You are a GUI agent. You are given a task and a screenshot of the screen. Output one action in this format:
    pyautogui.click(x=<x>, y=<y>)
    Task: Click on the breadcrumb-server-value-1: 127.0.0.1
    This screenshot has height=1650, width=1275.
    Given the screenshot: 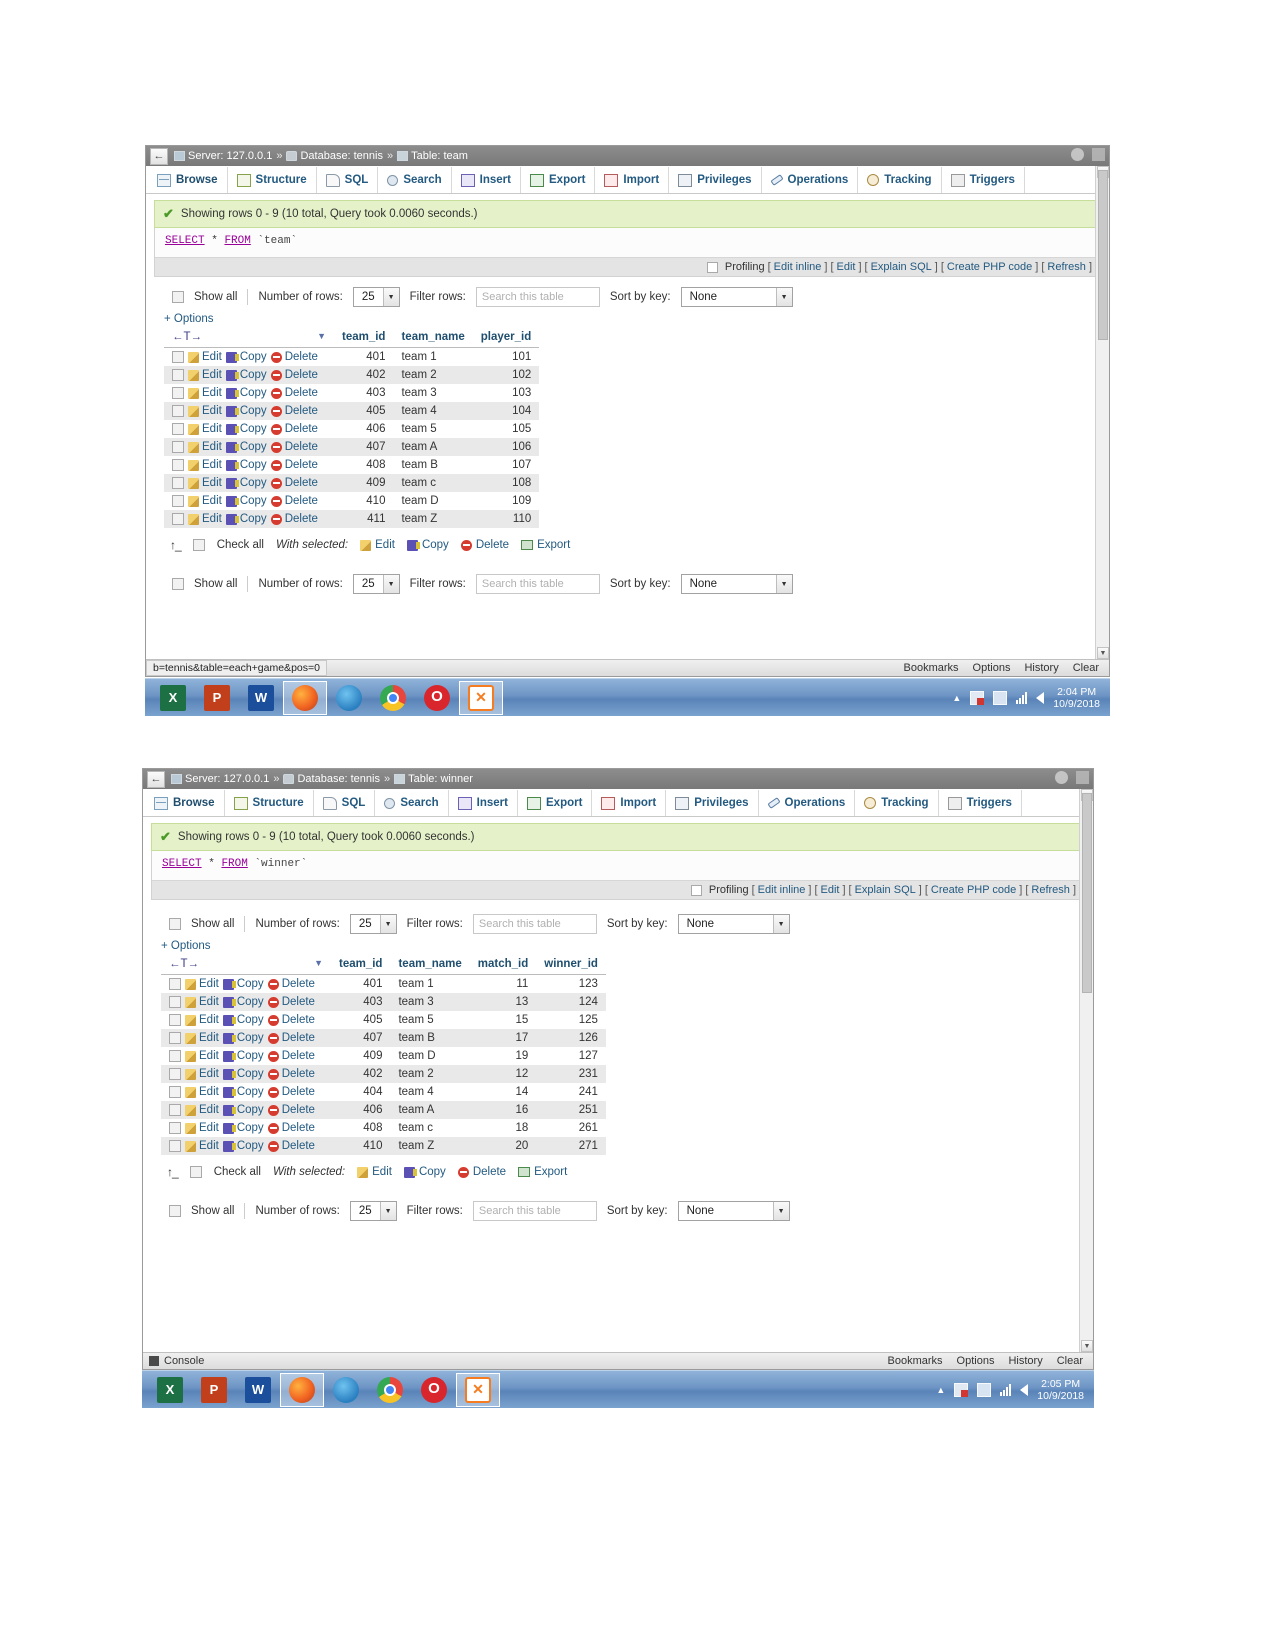 What is the action you would take?
    pyautogui.click(x=249, y=156)
    